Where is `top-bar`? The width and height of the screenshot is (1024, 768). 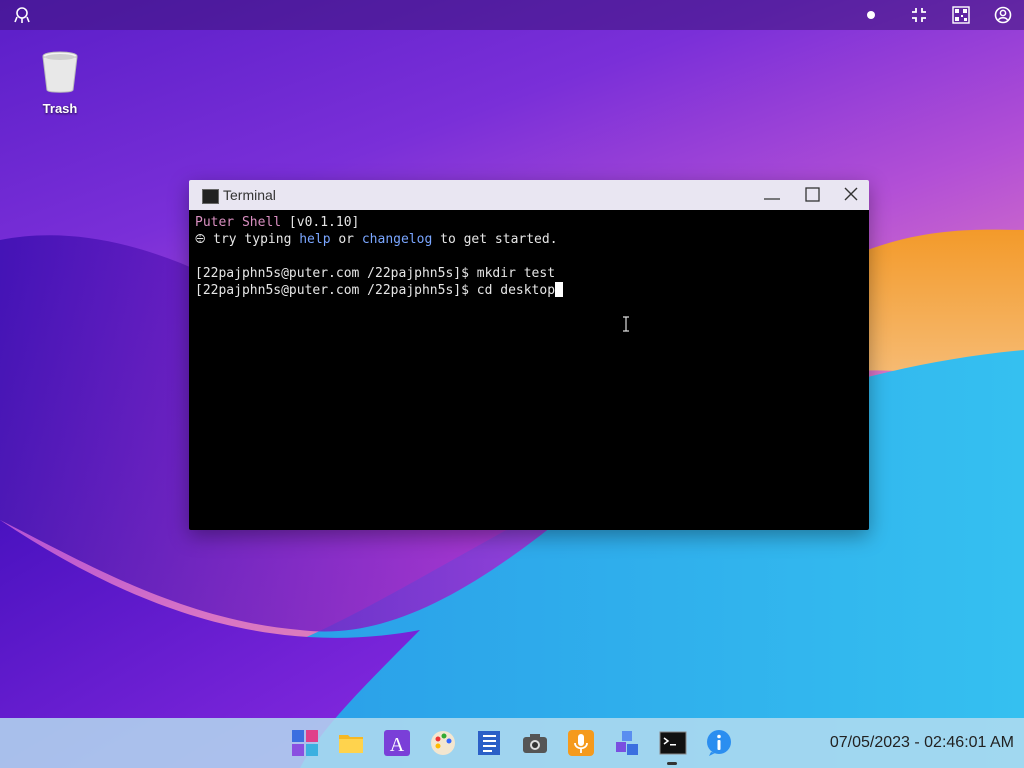
top-bar is located at coordinates (512, 15).